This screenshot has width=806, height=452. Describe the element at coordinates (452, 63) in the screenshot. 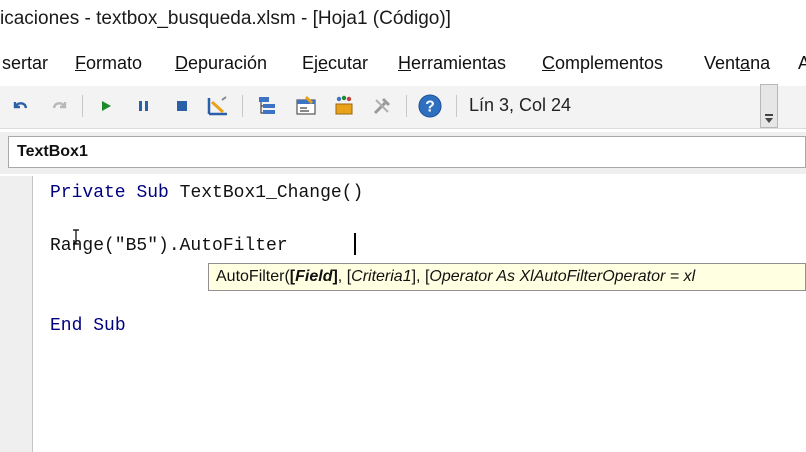

I see `menu-herramientas: Herramientas` at that location.